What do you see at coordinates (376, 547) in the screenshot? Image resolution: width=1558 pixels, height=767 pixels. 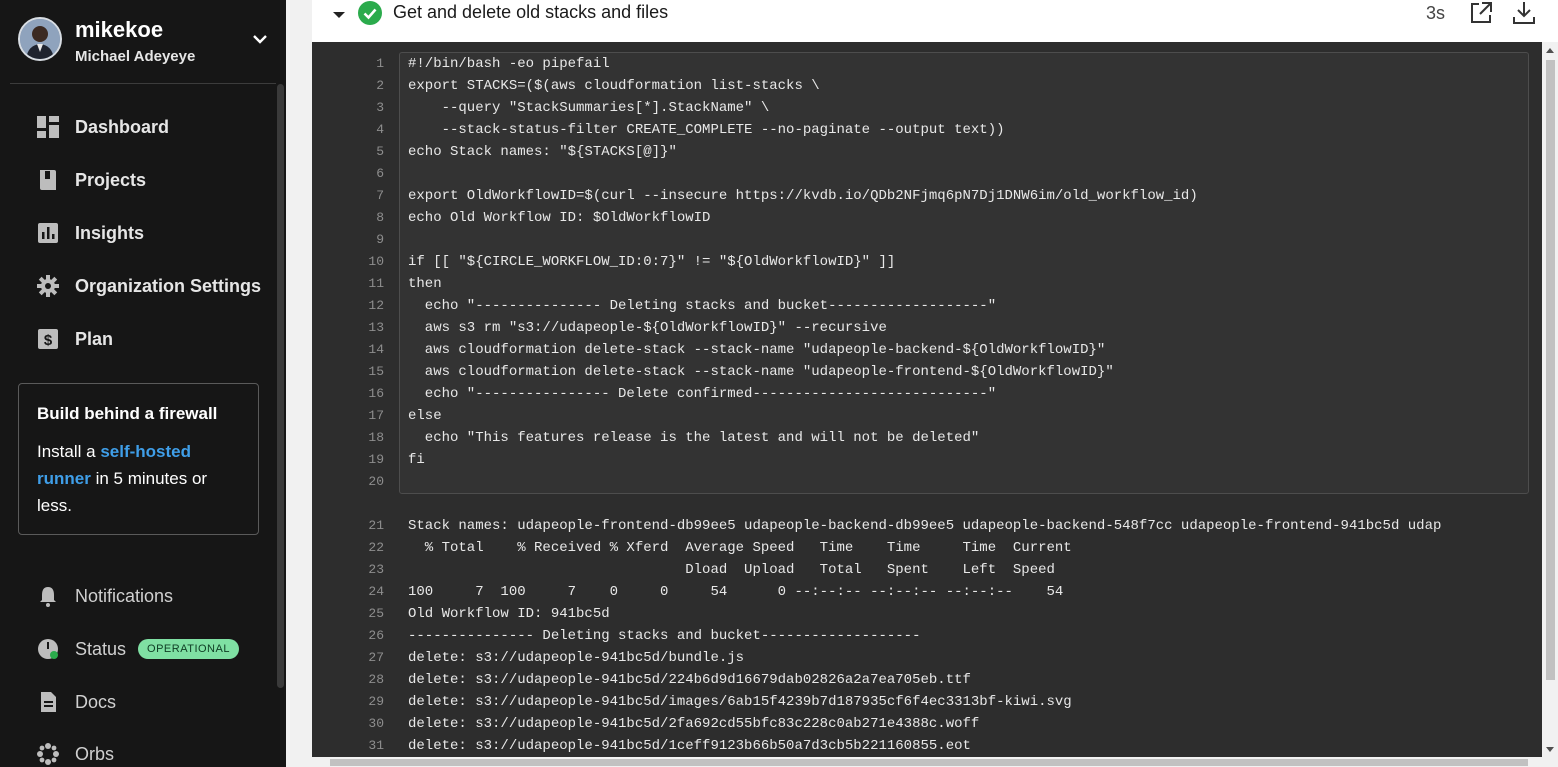 I see `line-number: 22` at bounding box center [376, 547].